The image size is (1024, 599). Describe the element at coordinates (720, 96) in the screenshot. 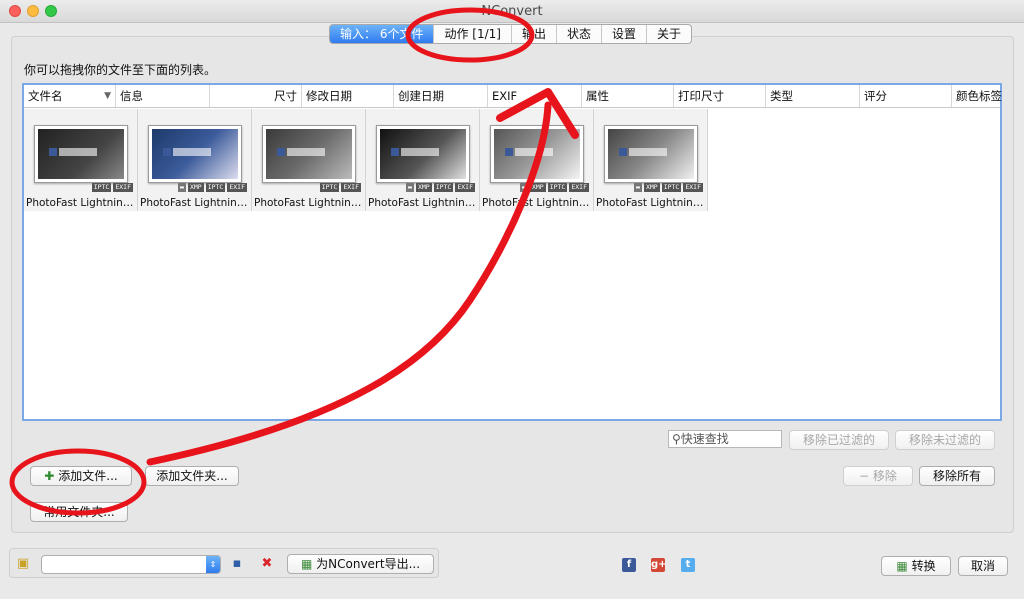

I see `column-print-size: 打印尺寸` at that location.